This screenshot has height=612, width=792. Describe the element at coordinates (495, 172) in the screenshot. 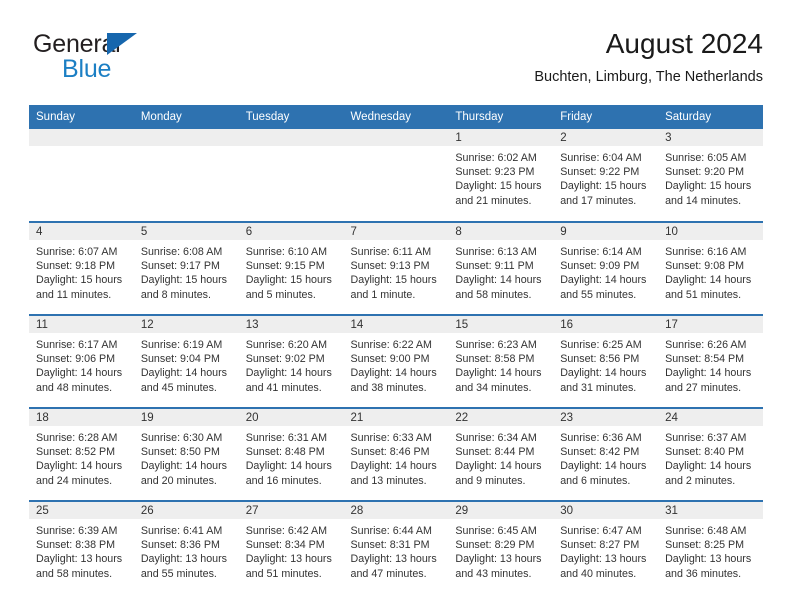

I see `sunset-text: Sunset: 9:23 PM` at that location.